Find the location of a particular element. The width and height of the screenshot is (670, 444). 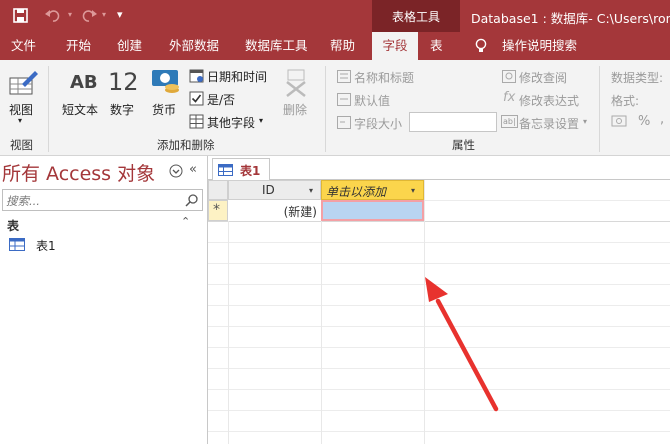

tab-fields: 字段 is located at coordinates (395, 46).